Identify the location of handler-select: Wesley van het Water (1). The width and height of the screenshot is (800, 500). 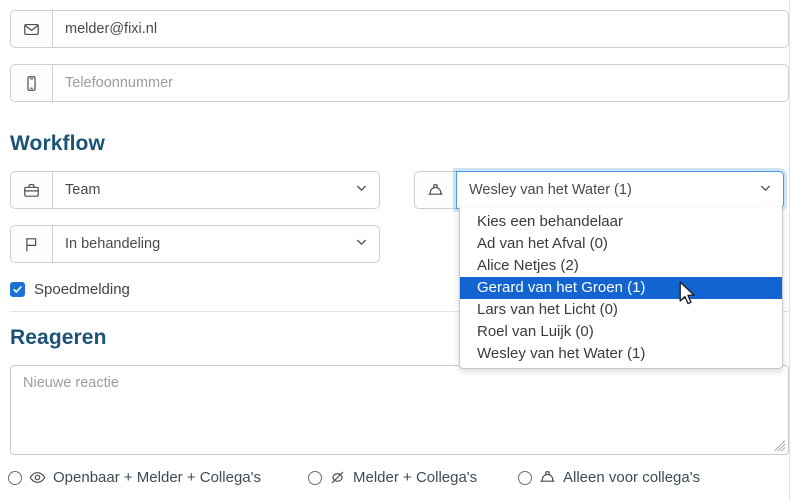
(620, 190).